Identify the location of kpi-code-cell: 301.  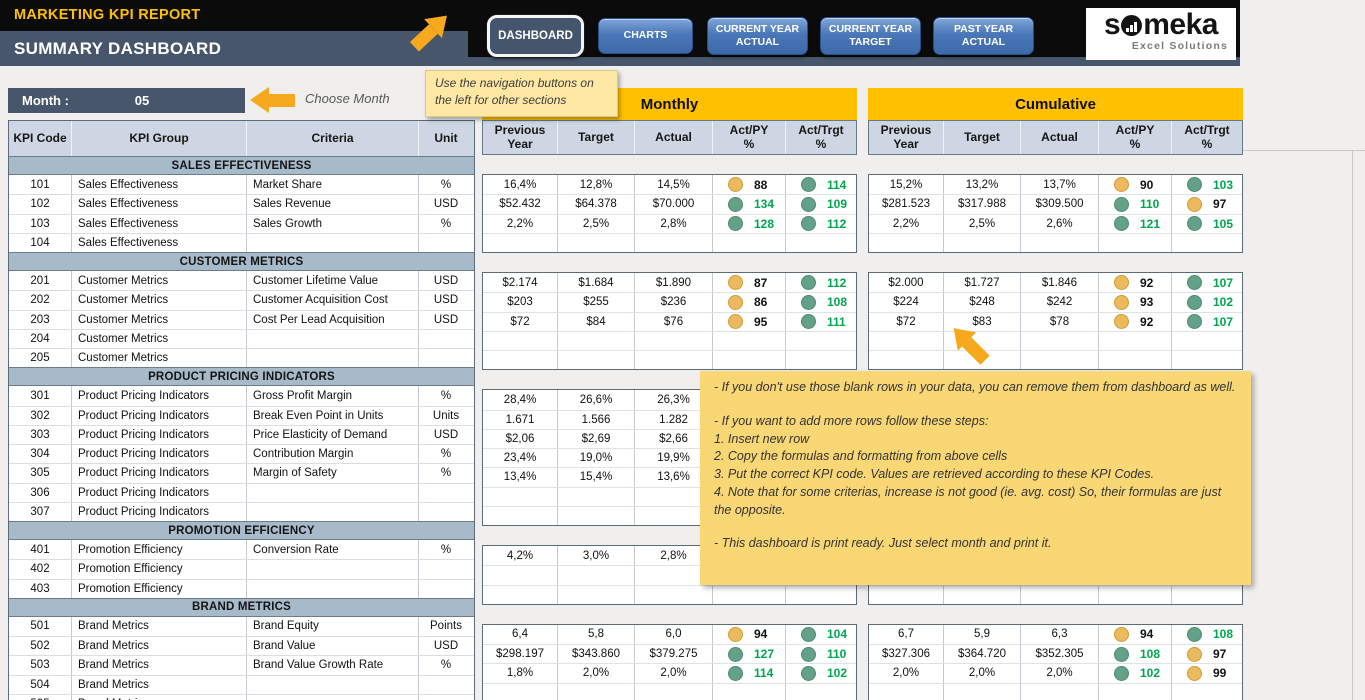
(40, 396).